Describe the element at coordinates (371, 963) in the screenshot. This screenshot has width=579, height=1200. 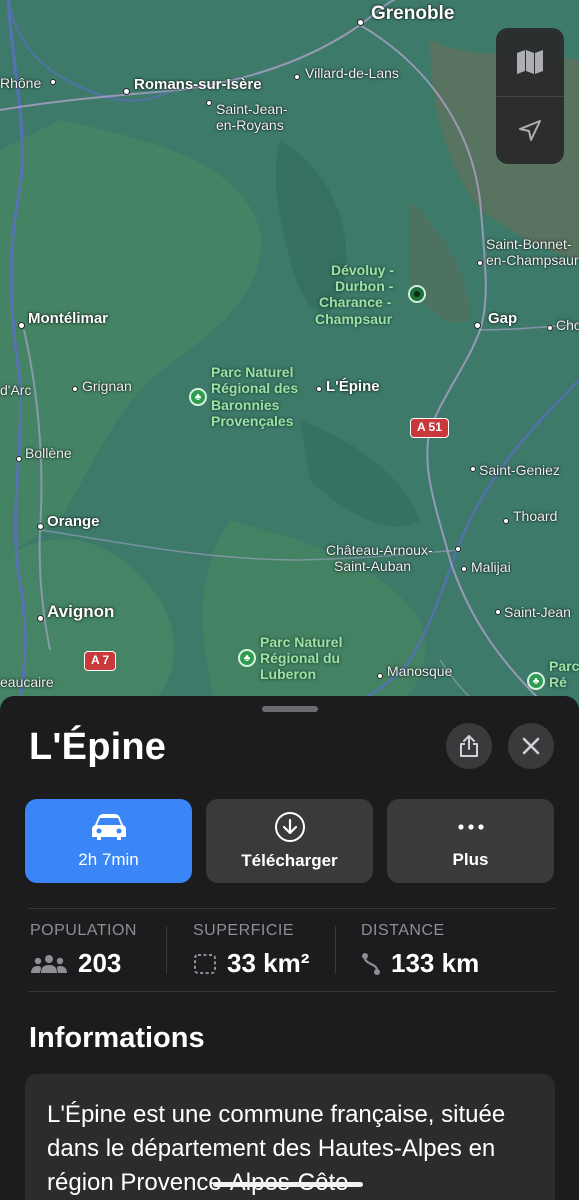
I see `route-icon` at that location.